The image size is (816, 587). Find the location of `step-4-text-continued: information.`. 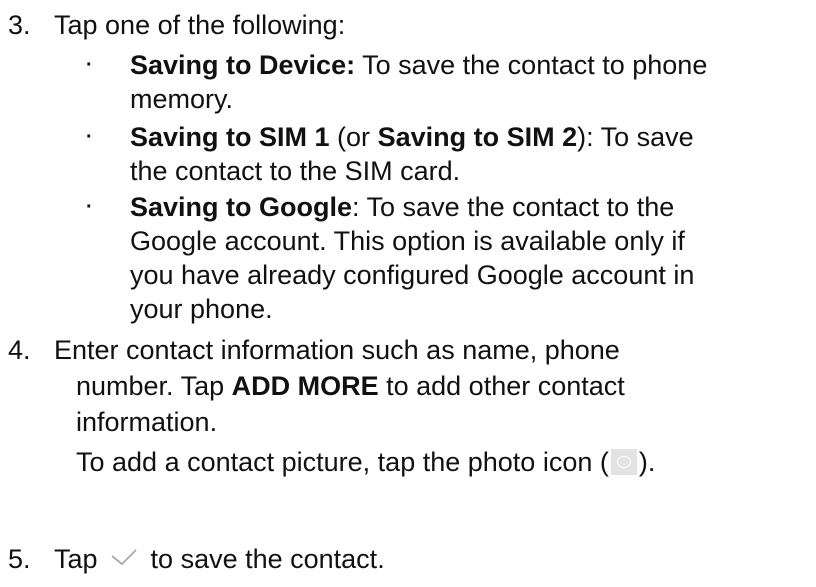

step-4-text-continued: information. is located at coordinates (147, 422).